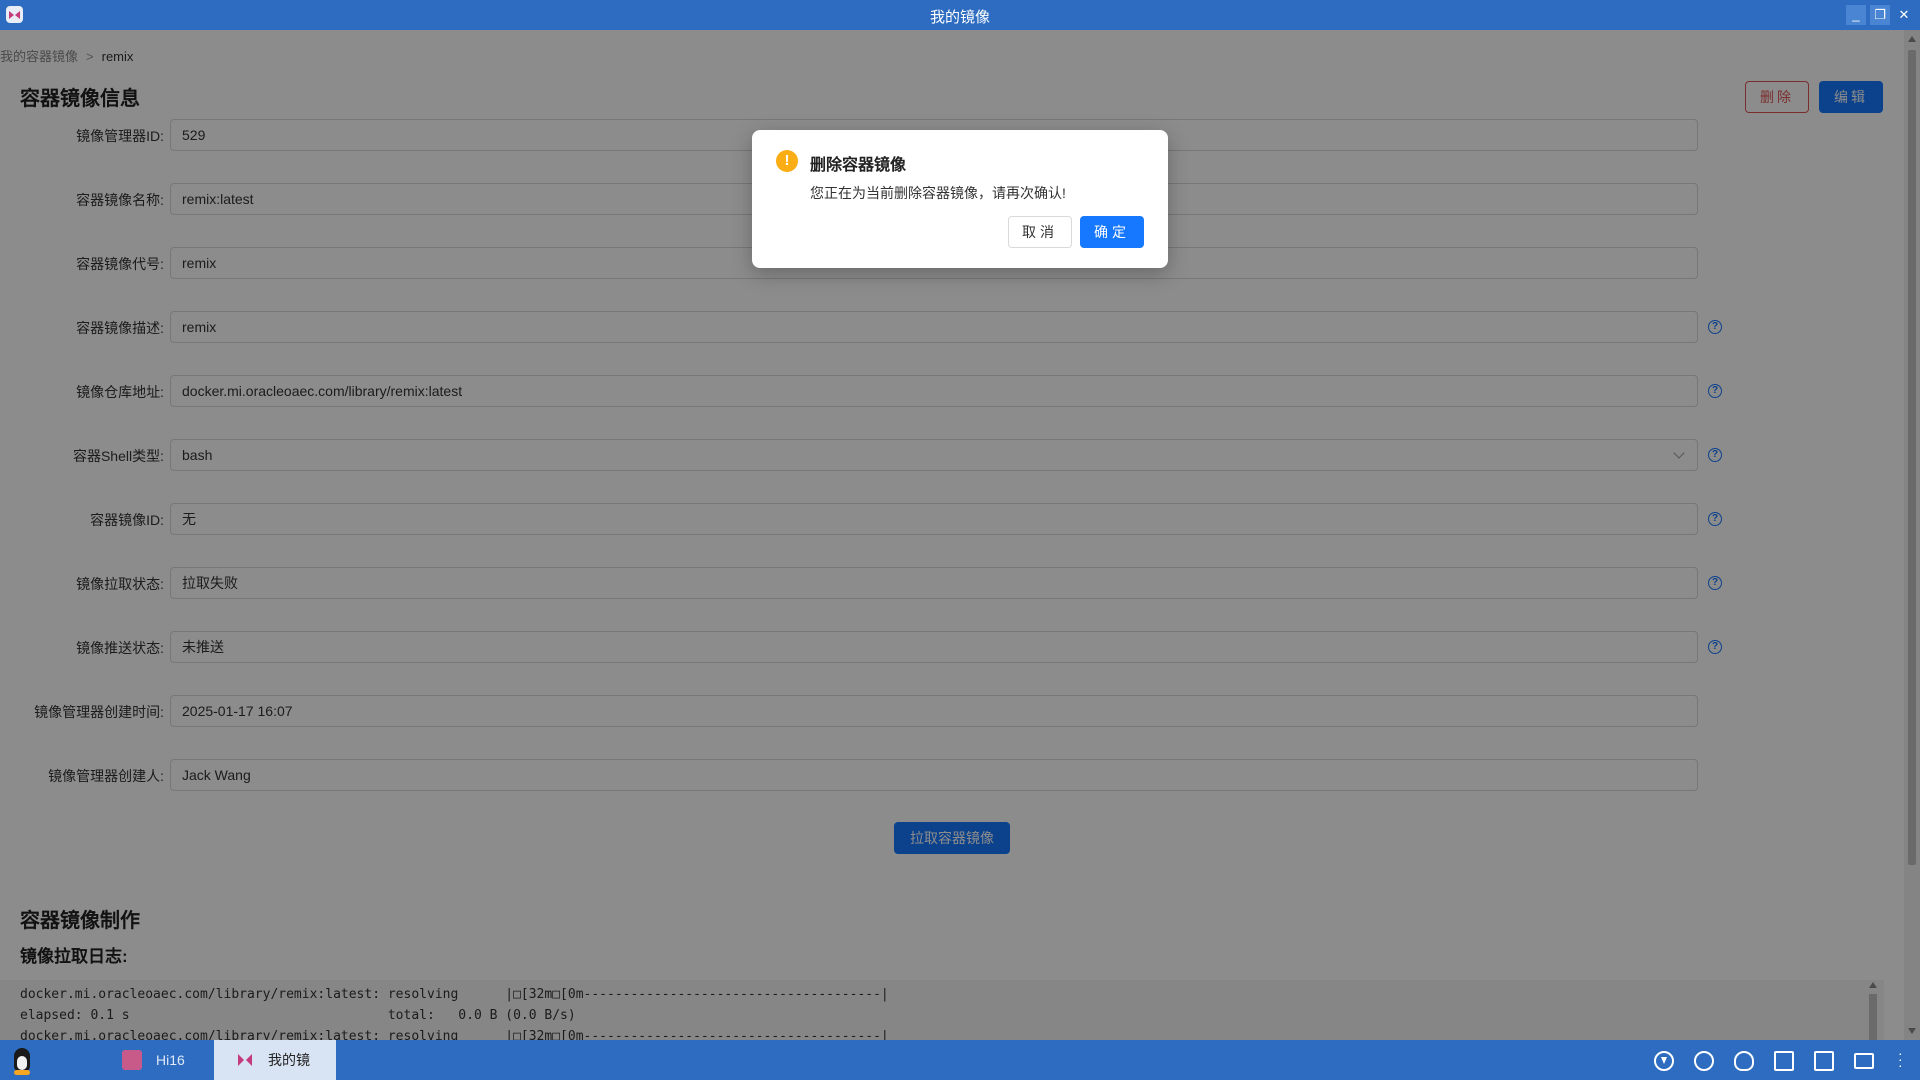 The width and height of the screenshot is (1920, 1080). Describe the element at coordinates (1880, 15) in the screenshot. I see `restore-icon: ❐` at that location.